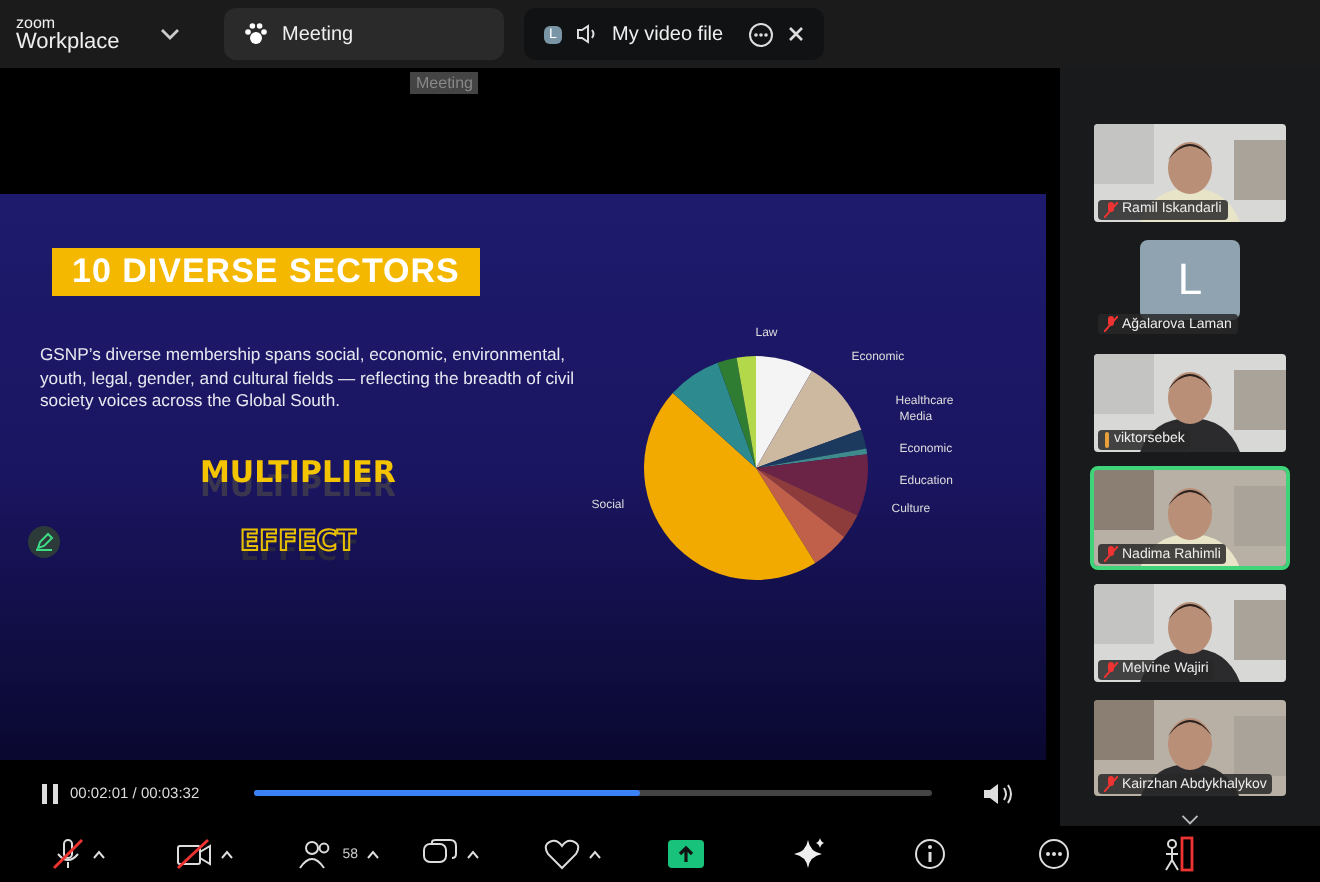 The height and width of the screenshot is (882, 1320). Describe the element at coordinates (364, 34) in the screenshot. I see `tab: Meeting` at that location.